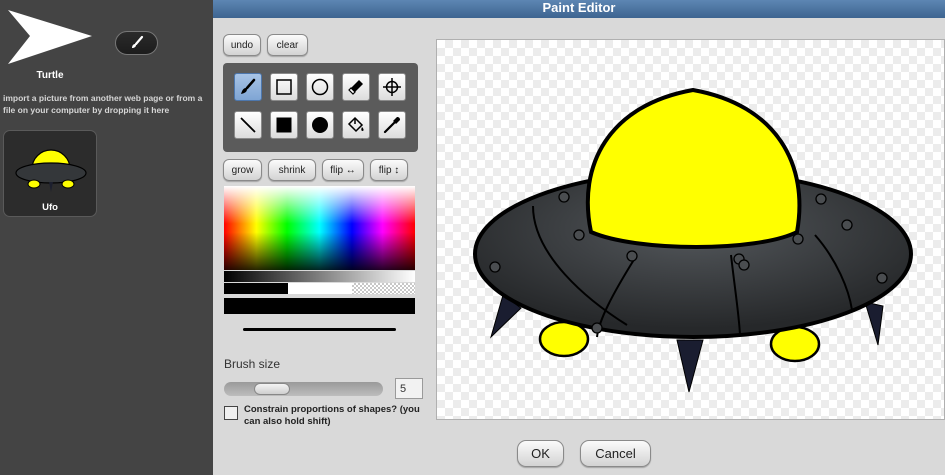 The image size is (945, 475). What do you see at coordinates (242, 170) in the screenshot?
I see `grow-button: grow` at bounding box center [242, 170].